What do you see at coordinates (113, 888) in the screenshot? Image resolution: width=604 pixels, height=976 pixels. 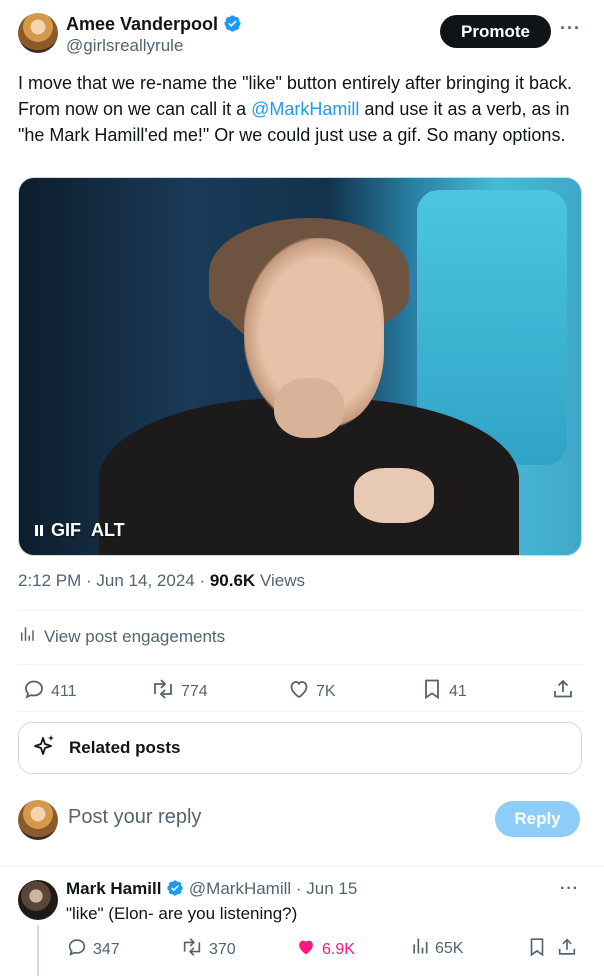 I see `reply-author-name: Mark Hamill` at bounding box center [113, 888].